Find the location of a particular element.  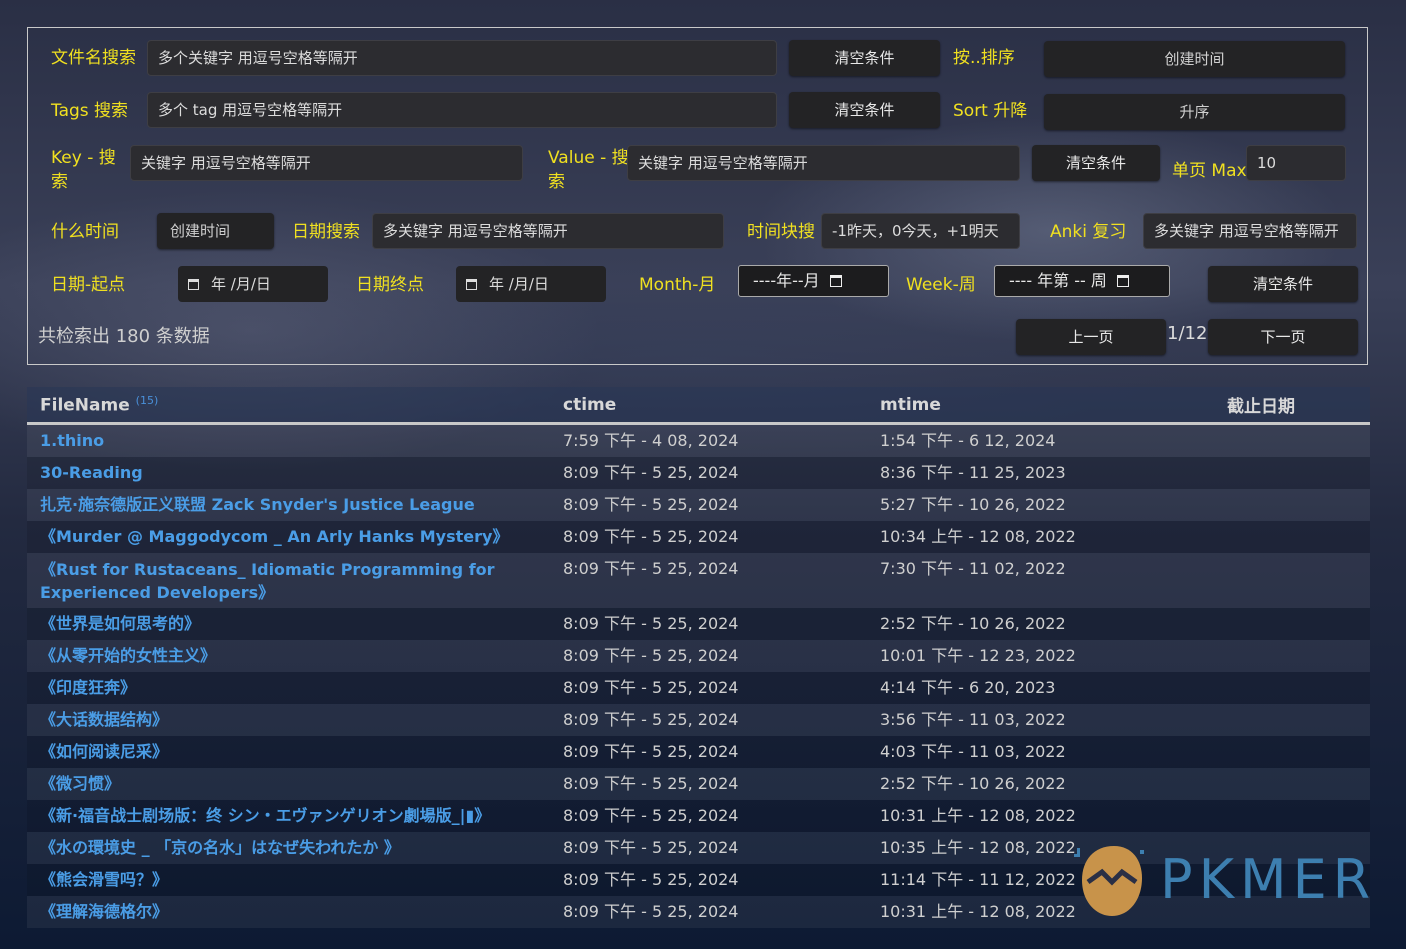

date-search-input: 多关键字 用逗号空格等隔开 is located at coordinates (548, 231).